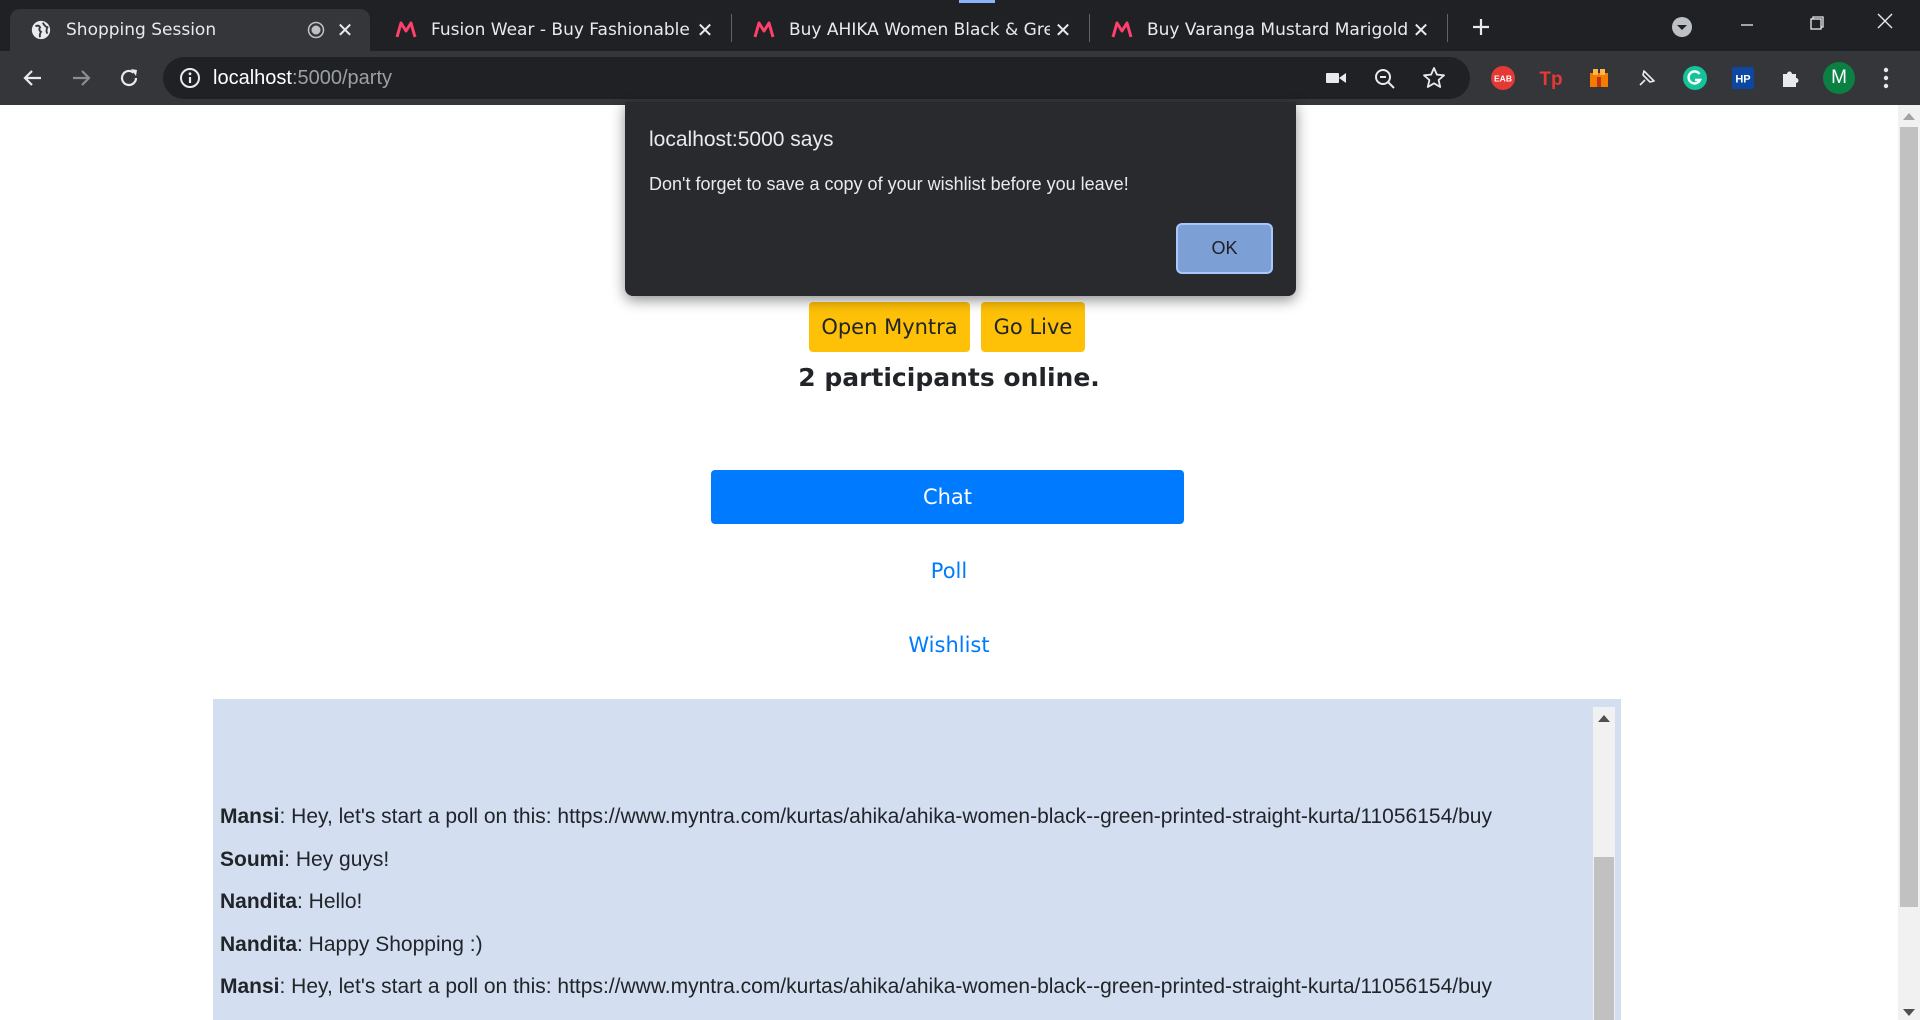 This screenshot has height=1020, width=1920. I want to click on message-text: : Hello!, so click(330, 901).